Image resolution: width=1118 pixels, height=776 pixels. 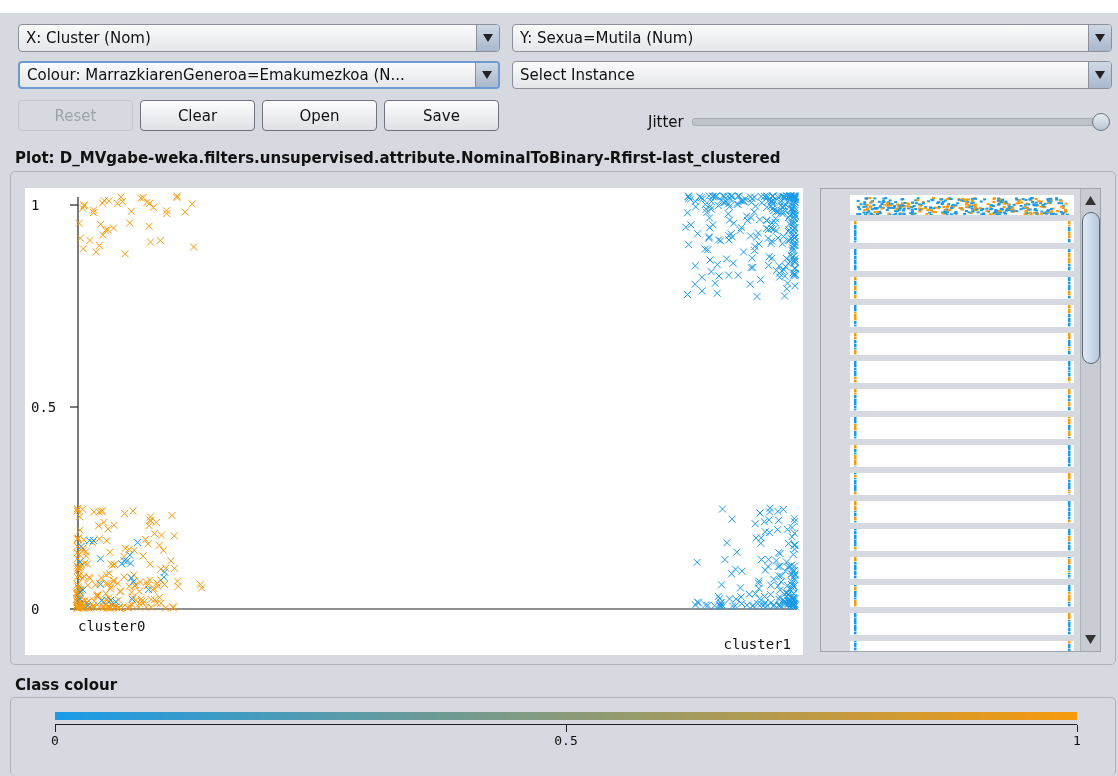 I want to click on y-tick-label: 0, so click(x=35, y=609).